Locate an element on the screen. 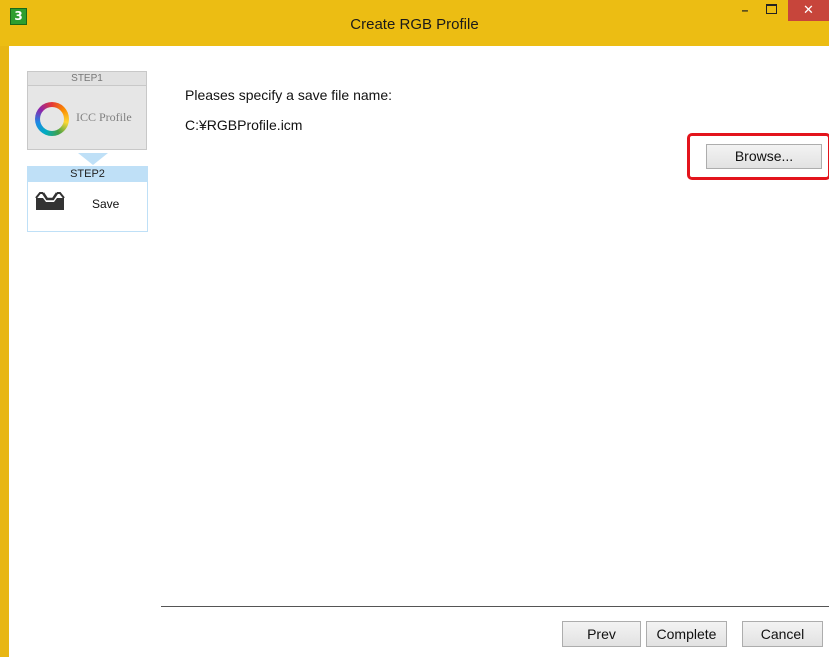 The image size is (829, 657). window-title: Create RGB Profile is located at coordinates (414, 24).